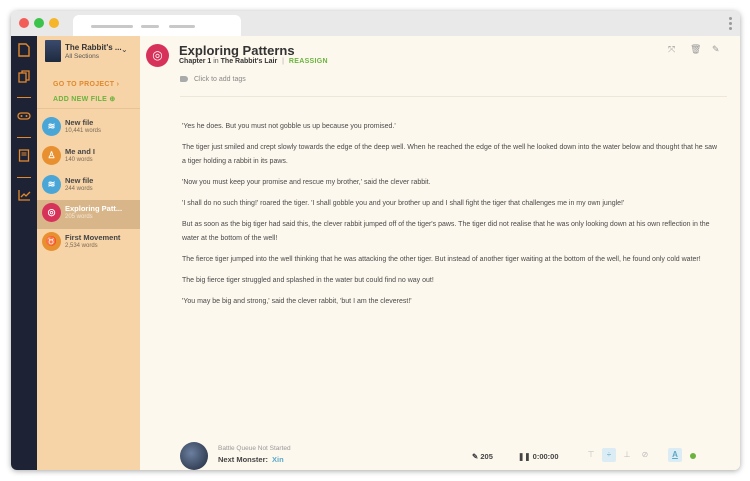 This screenshot has height=481, width=750. I want to click on file-item: ≋ New file 10,441 words, so click(88, 128).